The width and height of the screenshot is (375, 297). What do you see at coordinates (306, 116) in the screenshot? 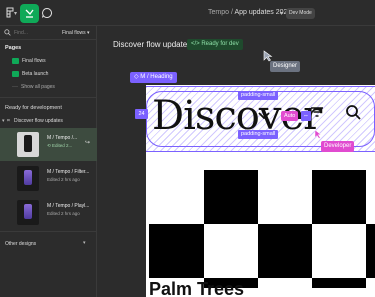
I see `link-icon: ⇔` at bounding box center [306, 116].